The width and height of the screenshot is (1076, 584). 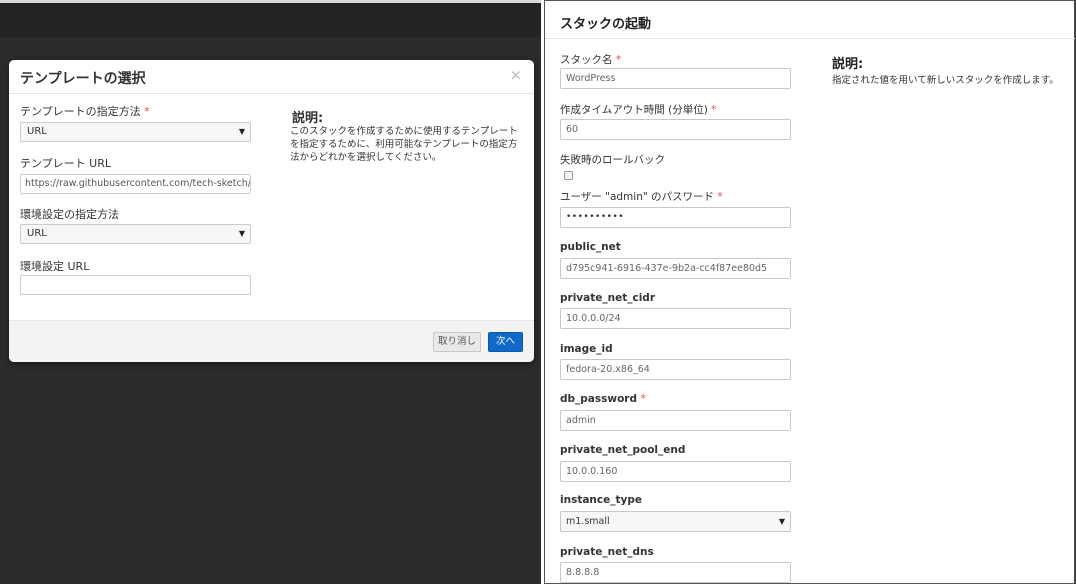 What do you see at coordinates (568, 175) in the screenshot?
I see `rollback-checkbox` at bounding box center [568, 175].